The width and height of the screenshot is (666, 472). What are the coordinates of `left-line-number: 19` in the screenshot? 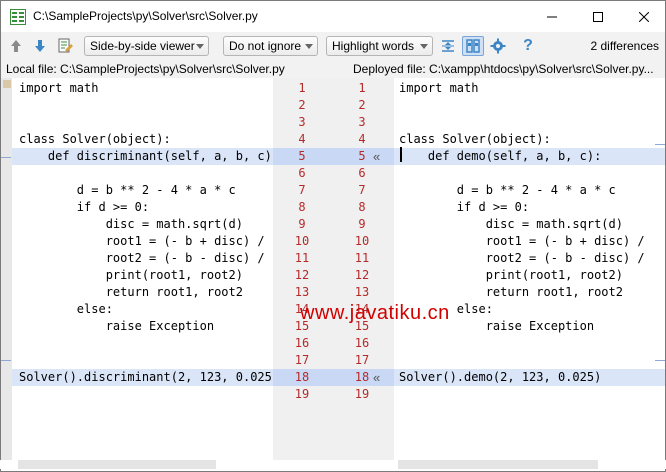 It's located at (302, 394).